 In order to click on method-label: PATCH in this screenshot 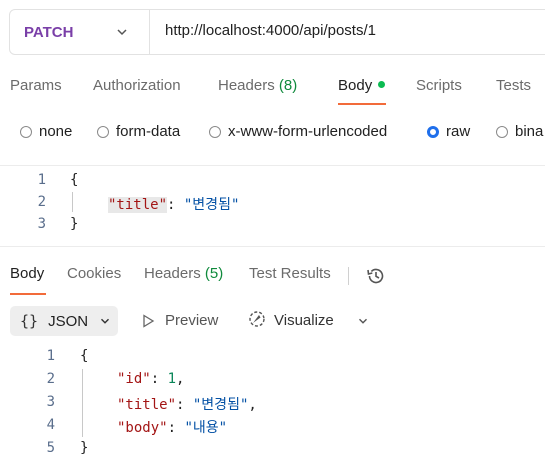, I will do `click(49, 32)`.